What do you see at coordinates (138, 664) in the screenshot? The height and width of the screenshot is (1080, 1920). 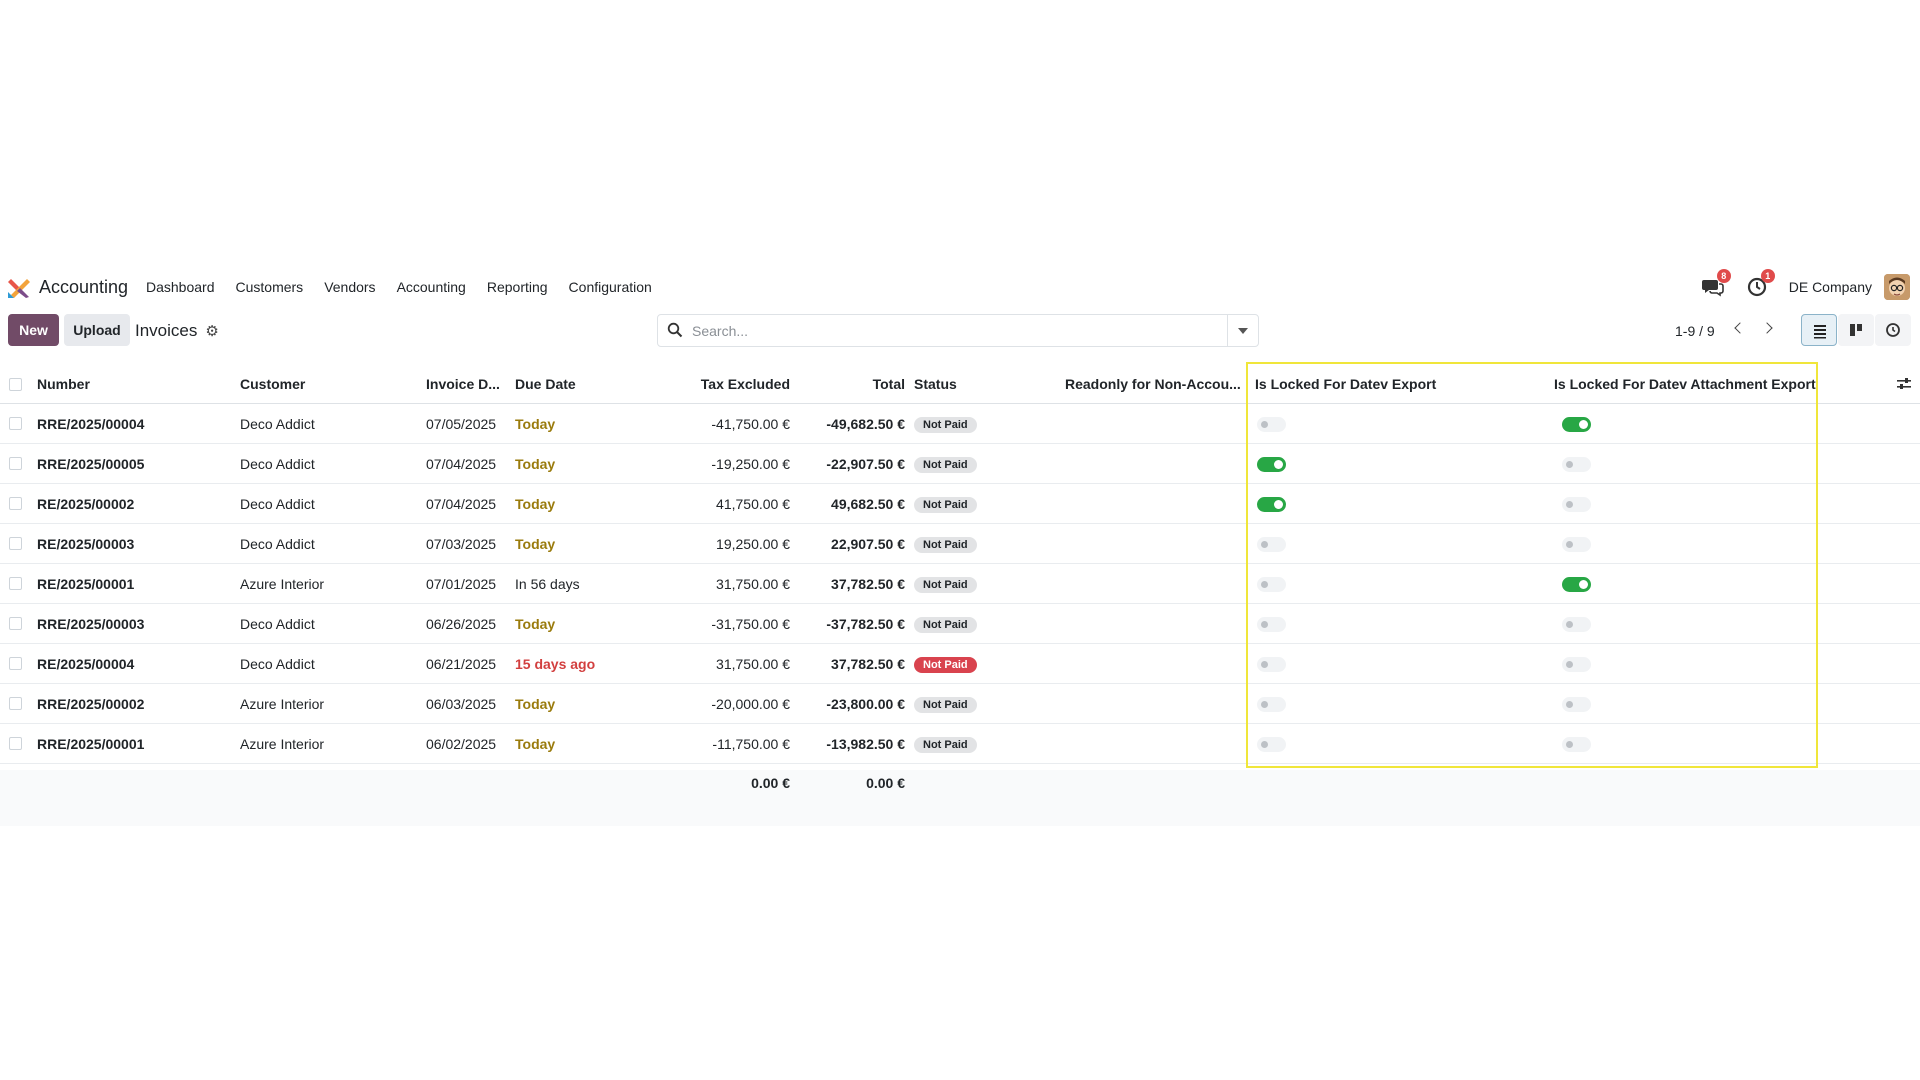 I see `invoice-number: RE/2025/00004` at bounding box center [138, 664].